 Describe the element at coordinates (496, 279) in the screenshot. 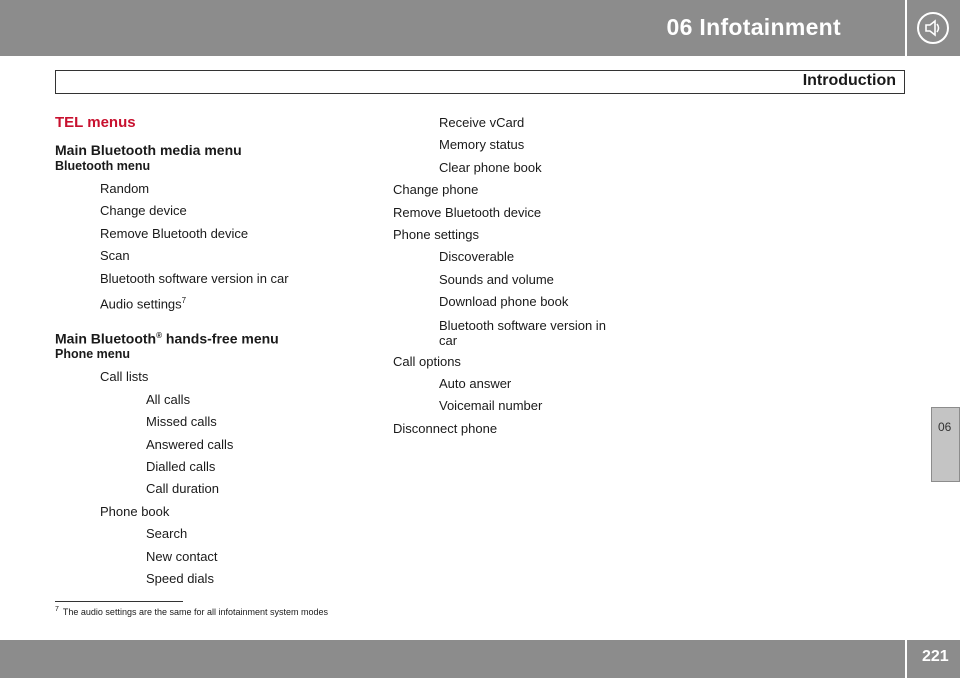

I see `list-item: Sounds and volume` at that location.